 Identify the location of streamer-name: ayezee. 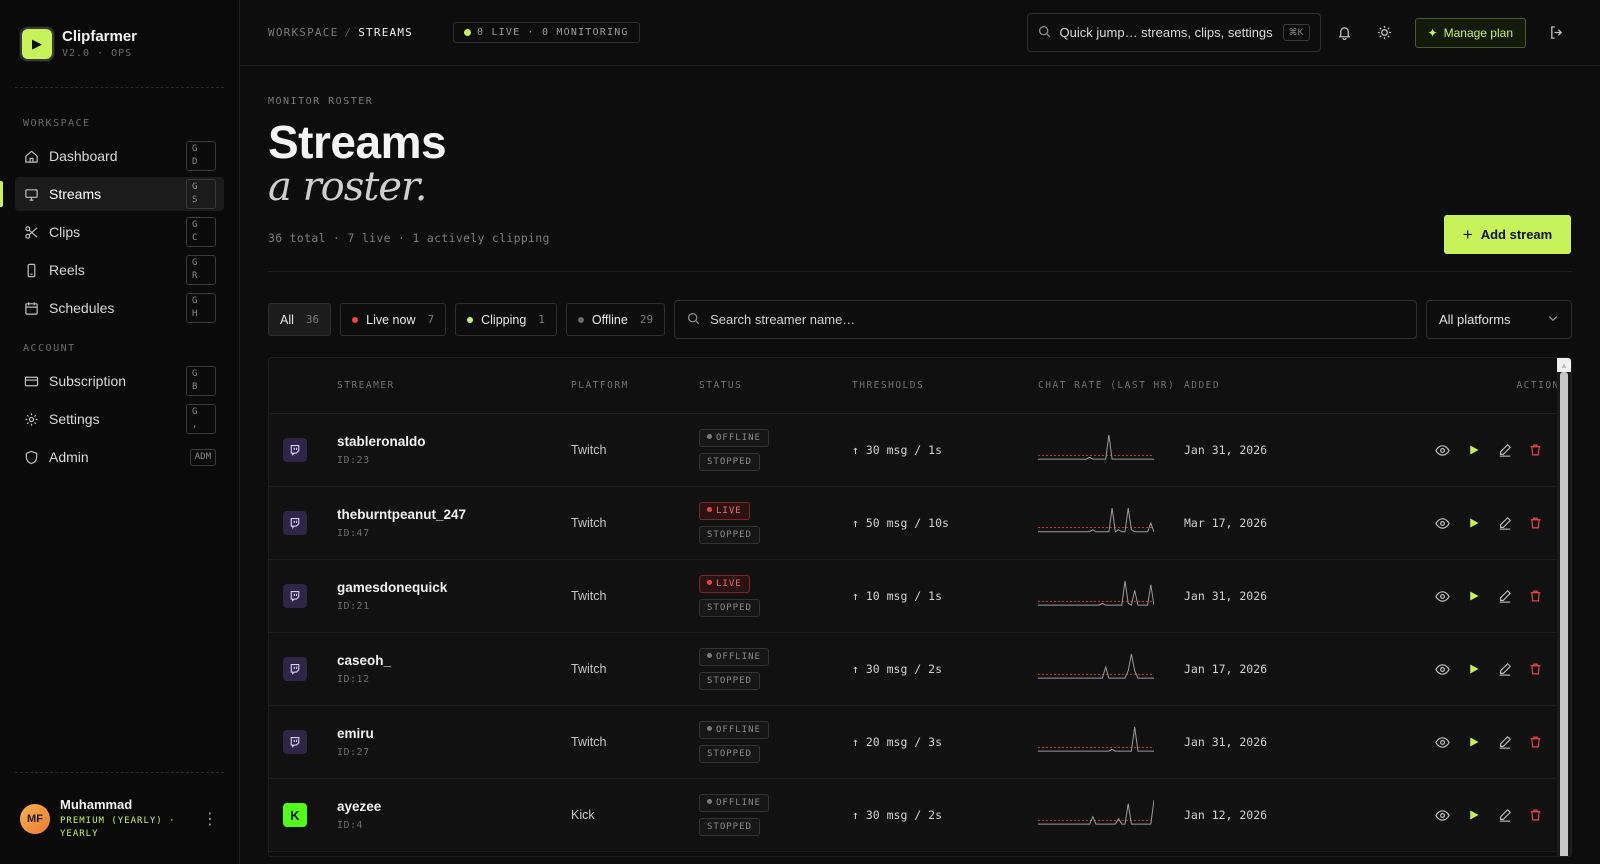
(454, 806).